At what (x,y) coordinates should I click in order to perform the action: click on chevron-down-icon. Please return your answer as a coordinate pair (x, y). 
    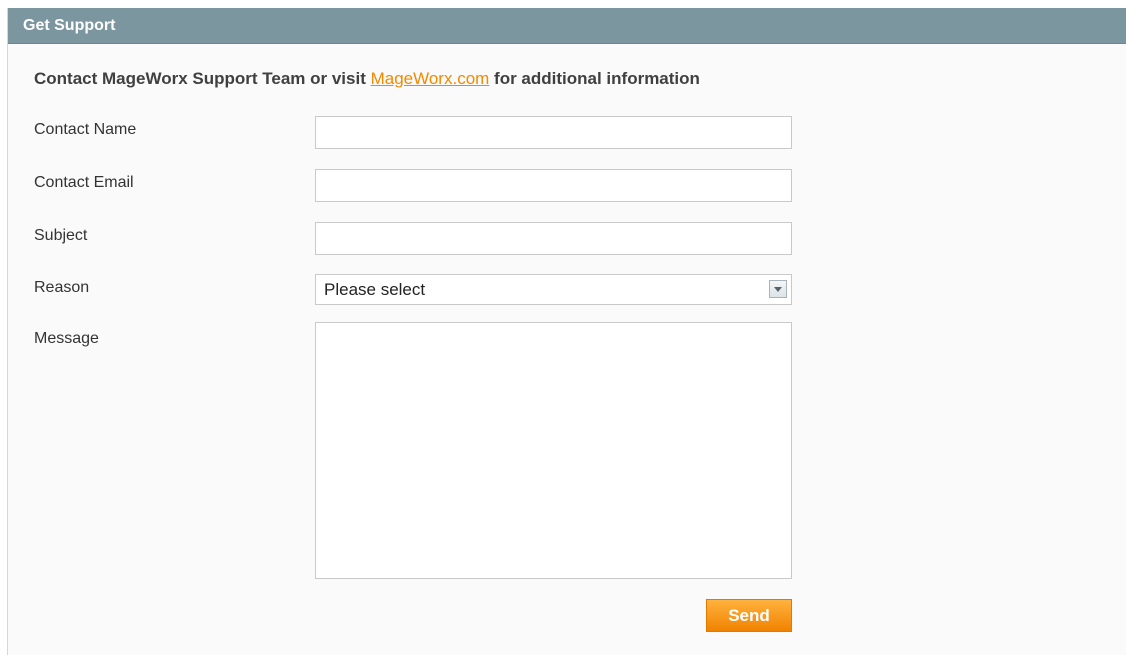
    Looking at the image, I should click on (778, 289).